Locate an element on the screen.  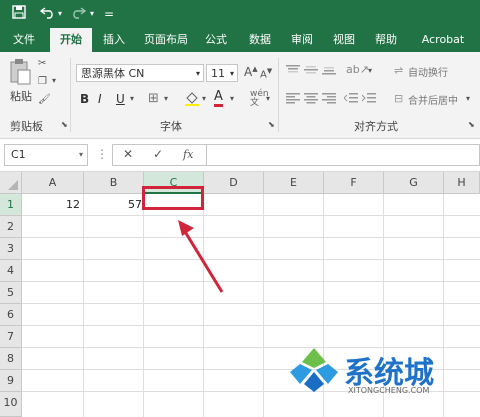
name-box: C1 ▾ is located at coordinates (46, 155).